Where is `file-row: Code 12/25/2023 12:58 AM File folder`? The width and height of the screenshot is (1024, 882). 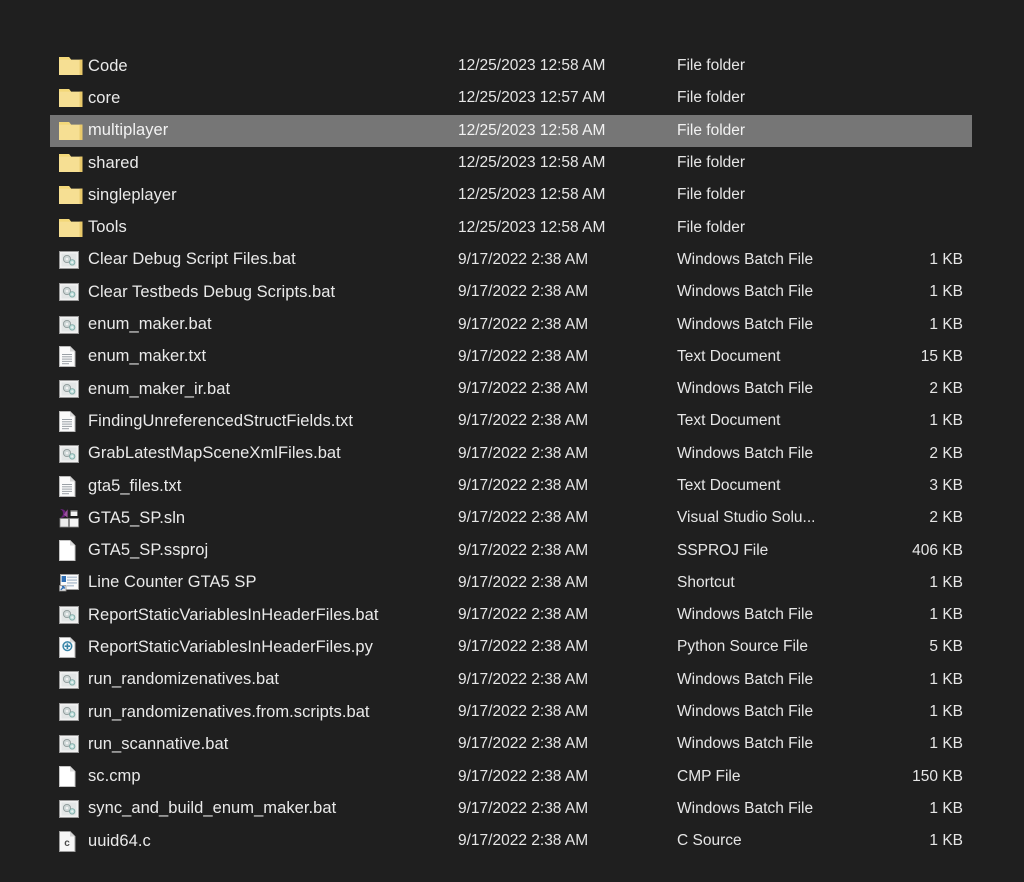 file-row: Code 12/25/2023 12:58 AM File folder is located at coordinates (511, 66).